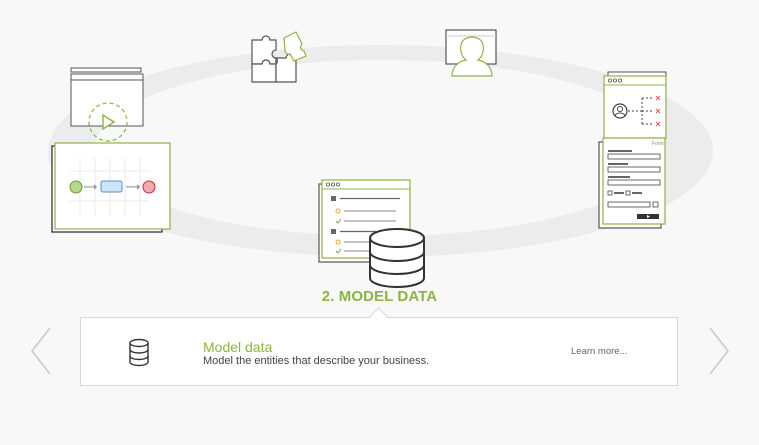  Describe the element at coordinates (719, 351) in the screenshot. I see `chevron-right-icon` at that location.